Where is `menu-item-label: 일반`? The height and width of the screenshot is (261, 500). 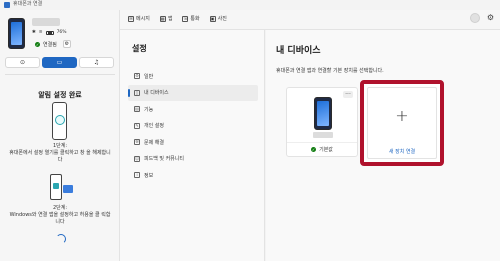 menu-item-label: 일반 is located at coordinates (149, 76).